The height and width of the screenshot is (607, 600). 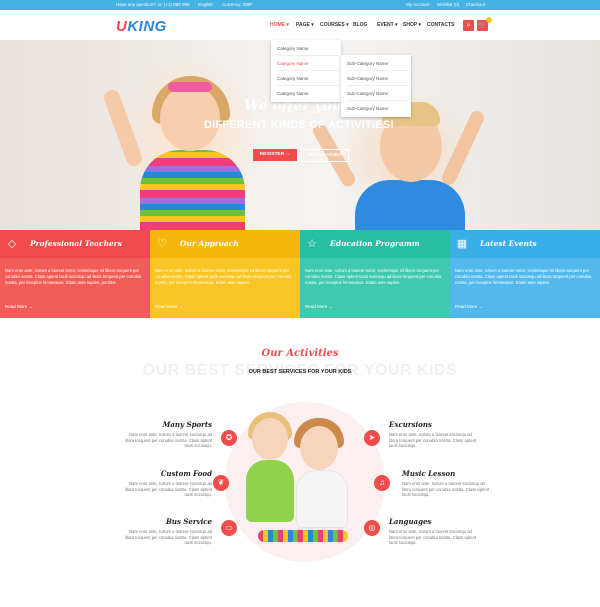 I want to click on language-select: English, so click(x=205, y=4).